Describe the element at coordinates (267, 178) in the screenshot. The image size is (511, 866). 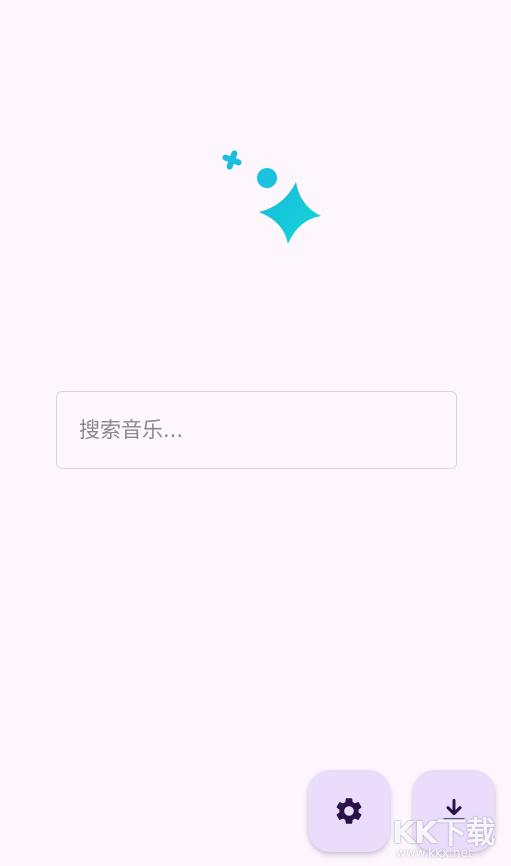
I see `sparkle-dot` at that location.